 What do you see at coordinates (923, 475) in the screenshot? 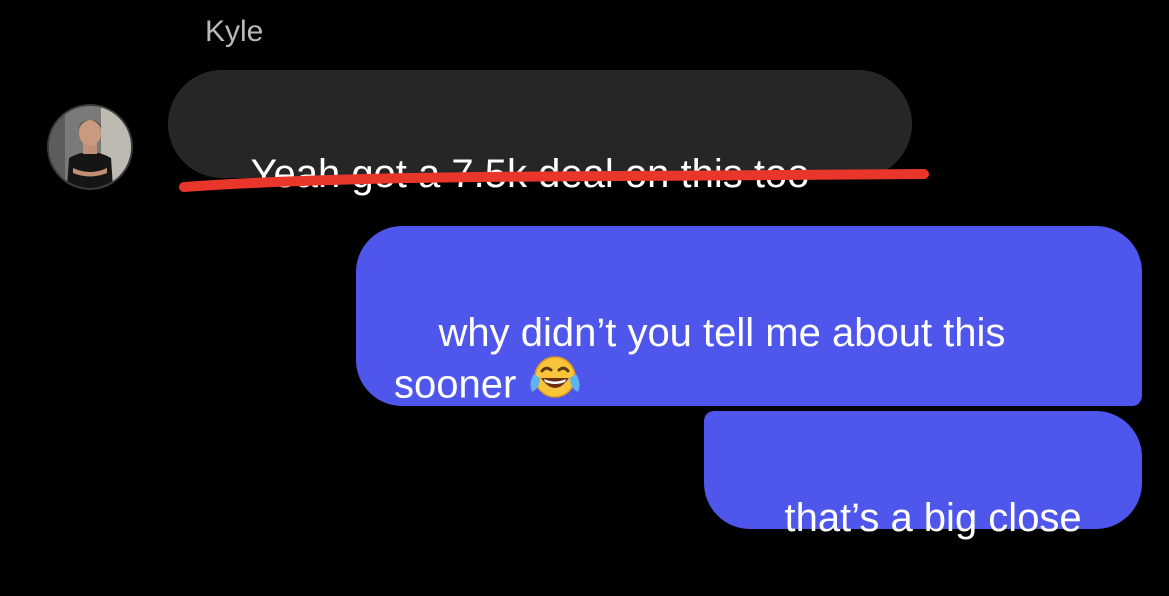
I see `message-bubble-outgoing: that’s a big close` at bounding box center [923, 475].